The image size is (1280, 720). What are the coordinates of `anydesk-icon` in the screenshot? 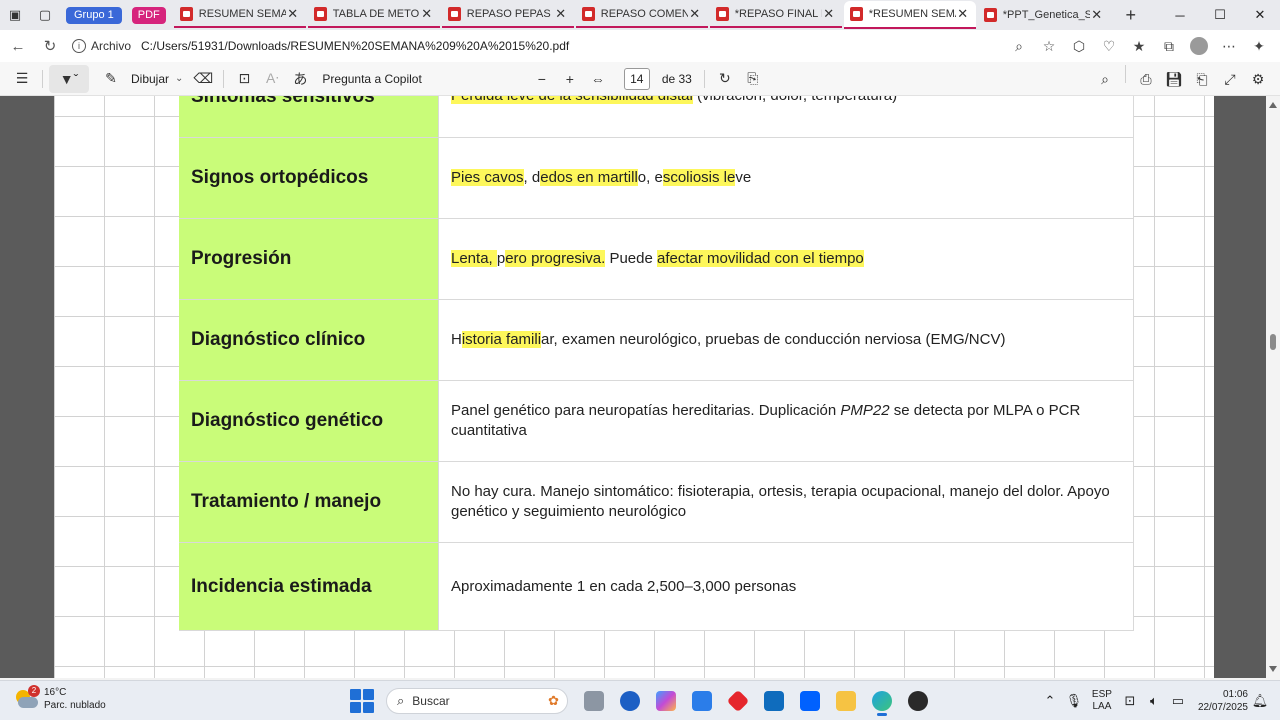 It's located at (738, 701).